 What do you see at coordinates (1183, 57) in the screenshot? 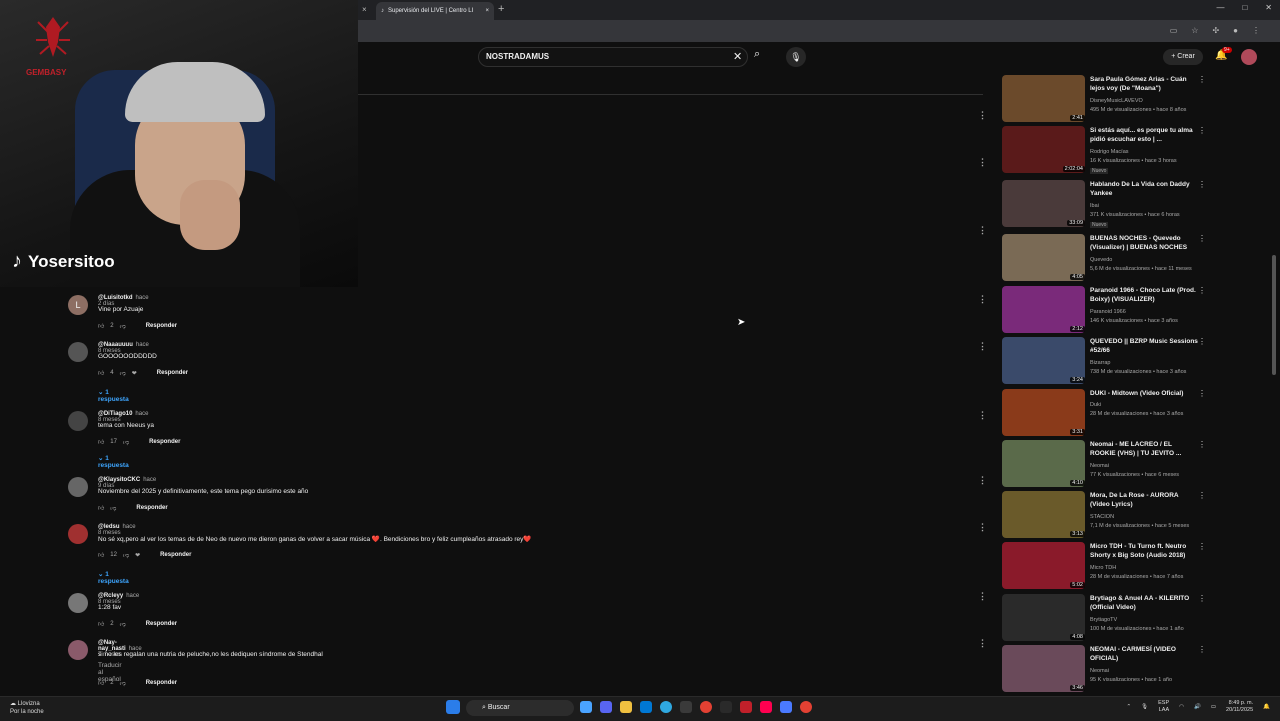
I see `create-button: + Crear` at bounding box center [1183, 57].